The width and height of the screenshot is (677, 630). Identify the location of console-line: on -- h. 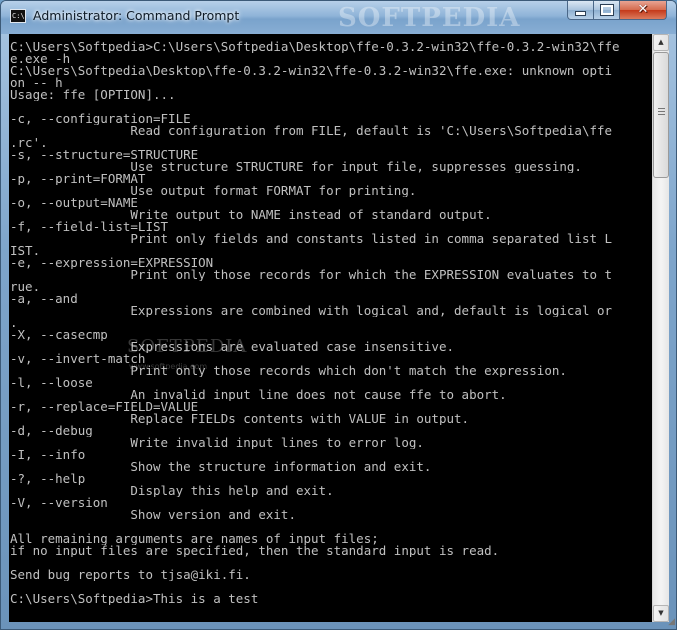
(36, 83).